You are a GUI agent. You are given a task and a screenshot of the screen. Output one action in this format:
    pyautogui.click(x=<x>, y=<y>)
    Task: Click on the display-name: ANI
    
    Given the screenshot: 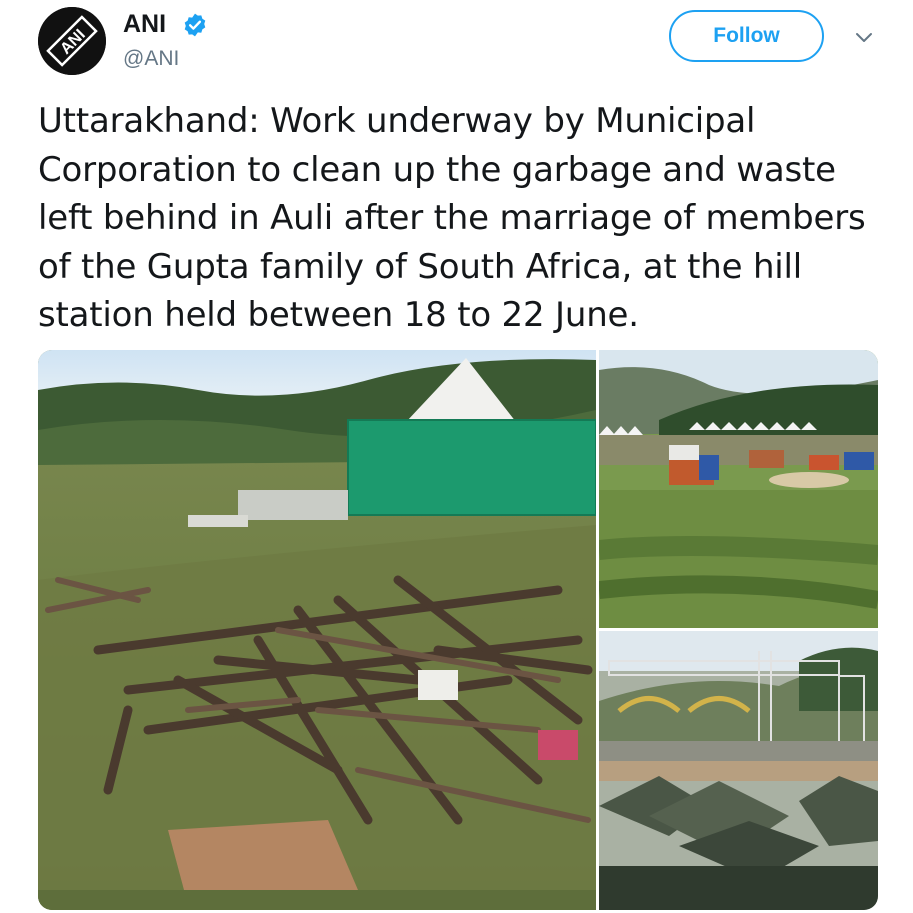 What is the action you would take?
    pyautogui.click(x=144, y=24)
    